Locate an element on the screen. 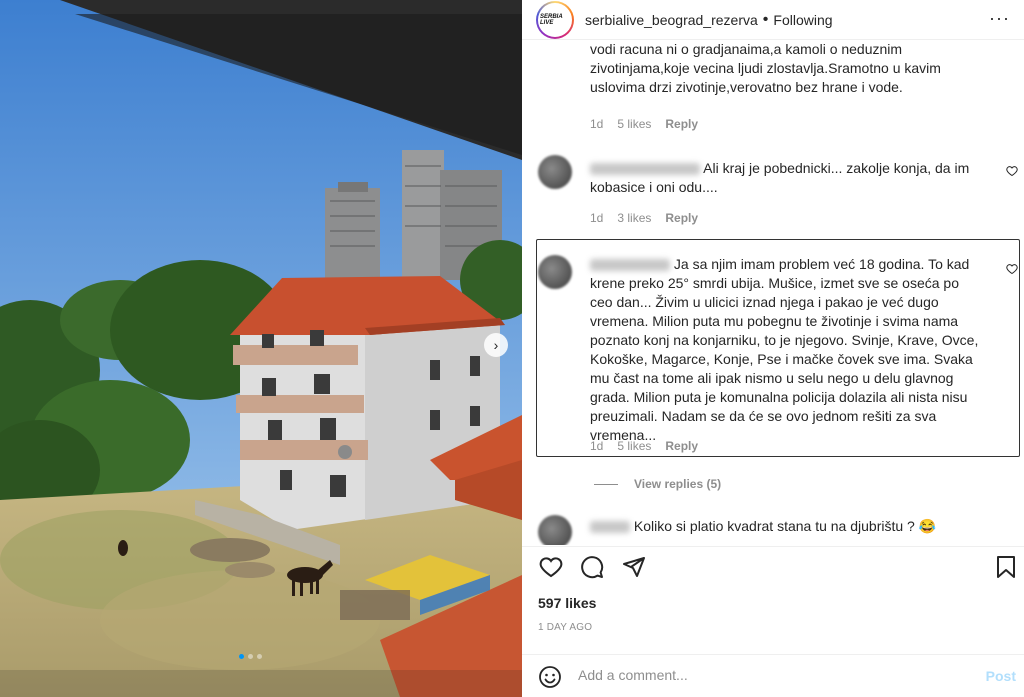 Image resolution: width=1024 pixels, height=697 pixels. share-paper-plane-icon is located at coordinates (634, 567).